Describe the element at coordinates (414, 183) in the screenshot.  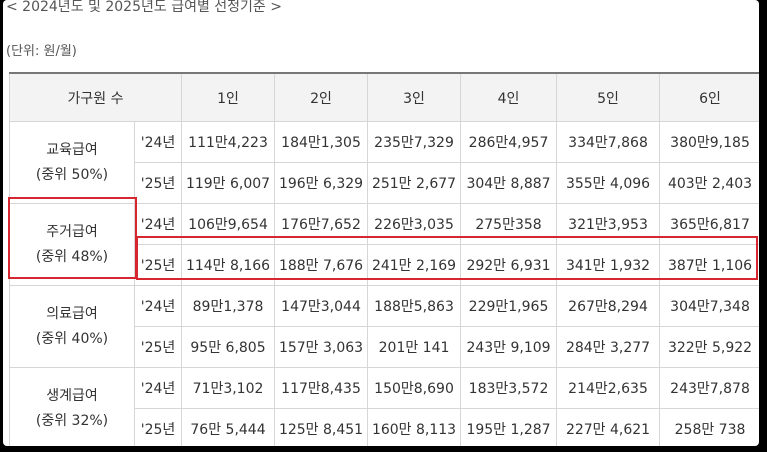
I see `value-cell: 251만 2,677` at that location.